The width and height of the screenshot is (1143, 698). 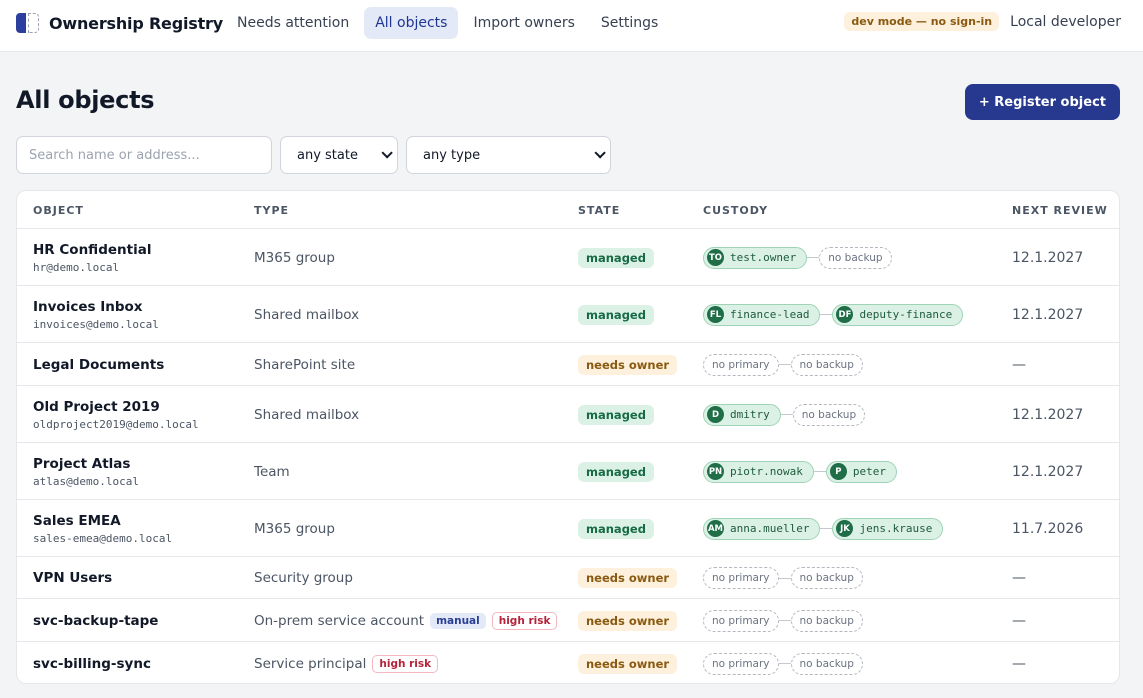 I want to click on object-name: Invoices Inbox, so click(x=88, y=307).